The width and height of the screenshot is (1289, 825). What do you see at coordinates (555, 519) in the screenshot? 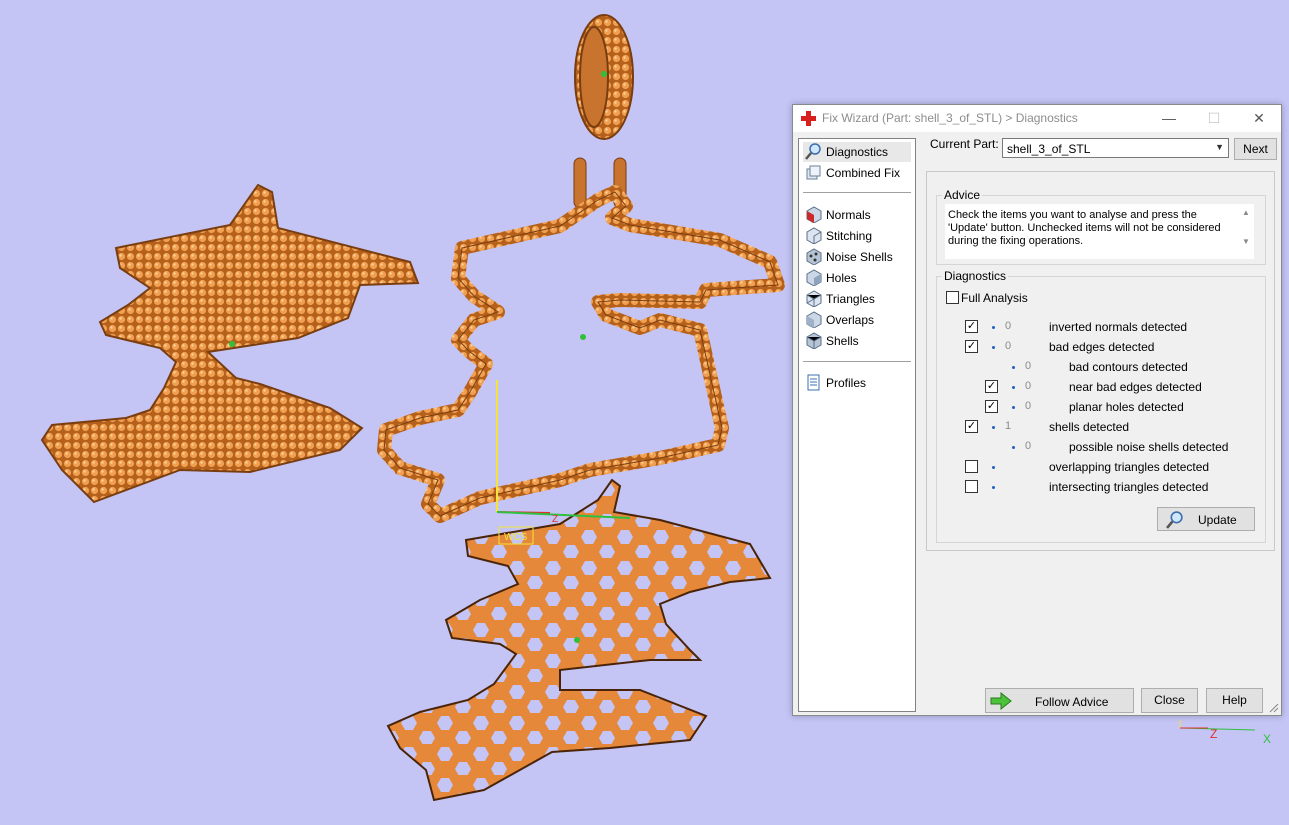
I see `axis-z-label: Z` at bounding box center [555, 519].